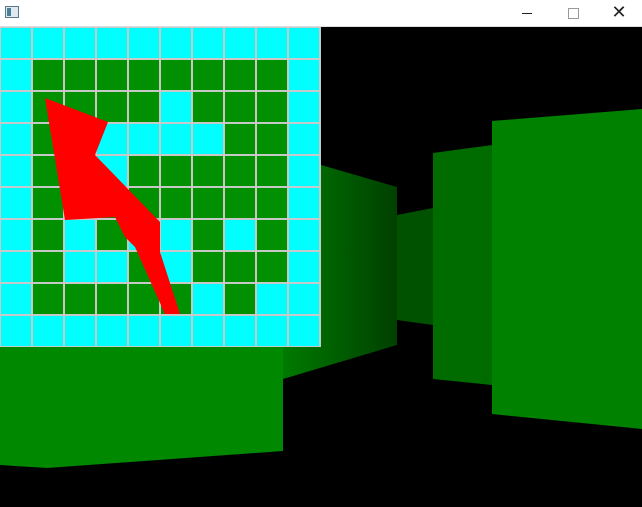 The width and height of the screenshot is (642, 507). I want to click on wall-right-side, so click(462, 265).